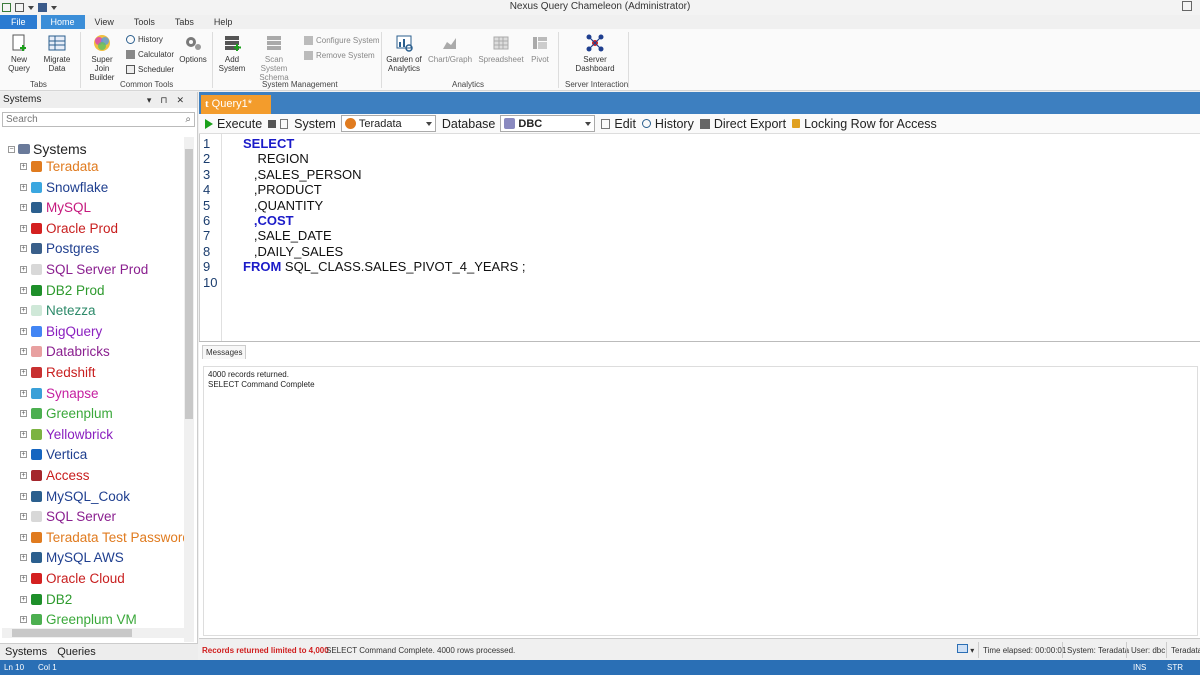 The image size is (1200, 675). What do you see at coordinates (282, 189) in the screenshot?
I see `code-line: ,PRODUCT` at bounding box center [282, 189].